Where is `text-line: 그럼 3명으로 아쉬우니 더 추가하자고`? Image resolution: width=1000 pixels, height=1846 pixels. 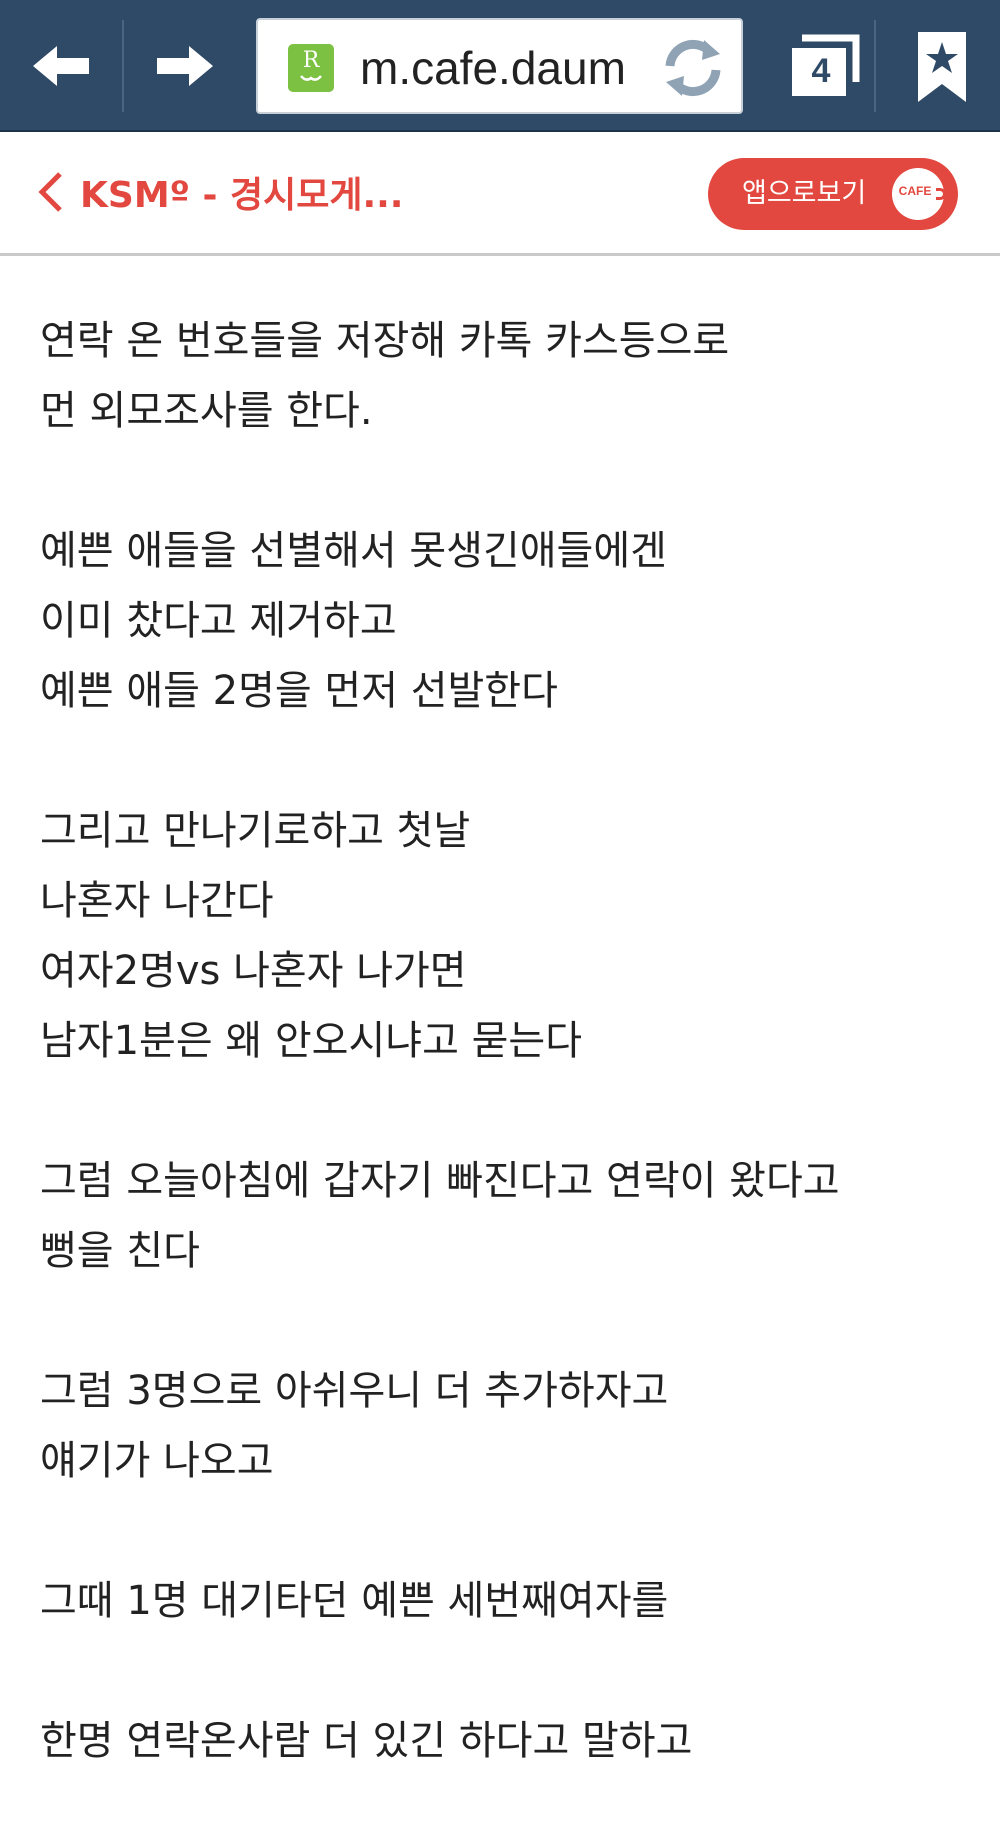 text-line: 그럼 3명으로 아쉬우니 더 추가하자고 is located at coordinates (354, 1391).